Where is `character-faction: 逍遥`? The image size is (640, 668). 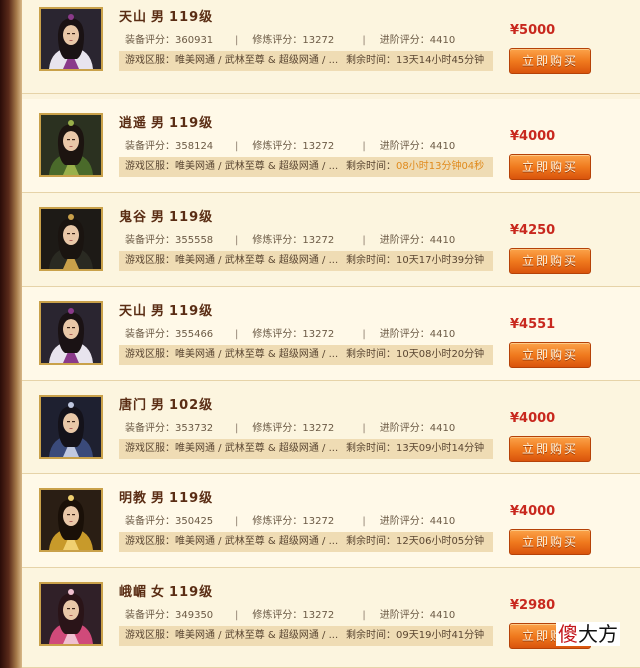 character-faction: 逍遥 is located at coordinates (133, 123).